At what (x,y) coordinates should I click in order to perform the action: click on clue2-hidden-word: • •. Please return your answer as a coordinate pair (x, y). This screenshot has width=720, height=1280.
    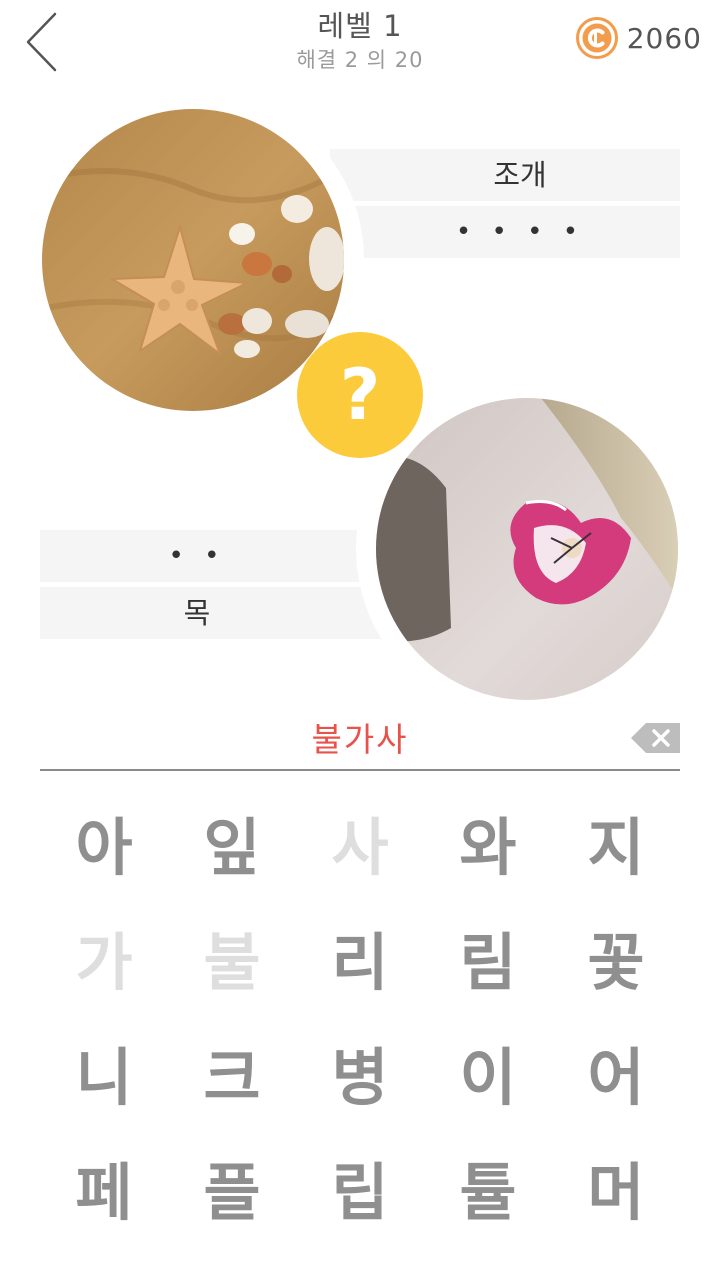
    Looking at the image, I should click on (197, 556).